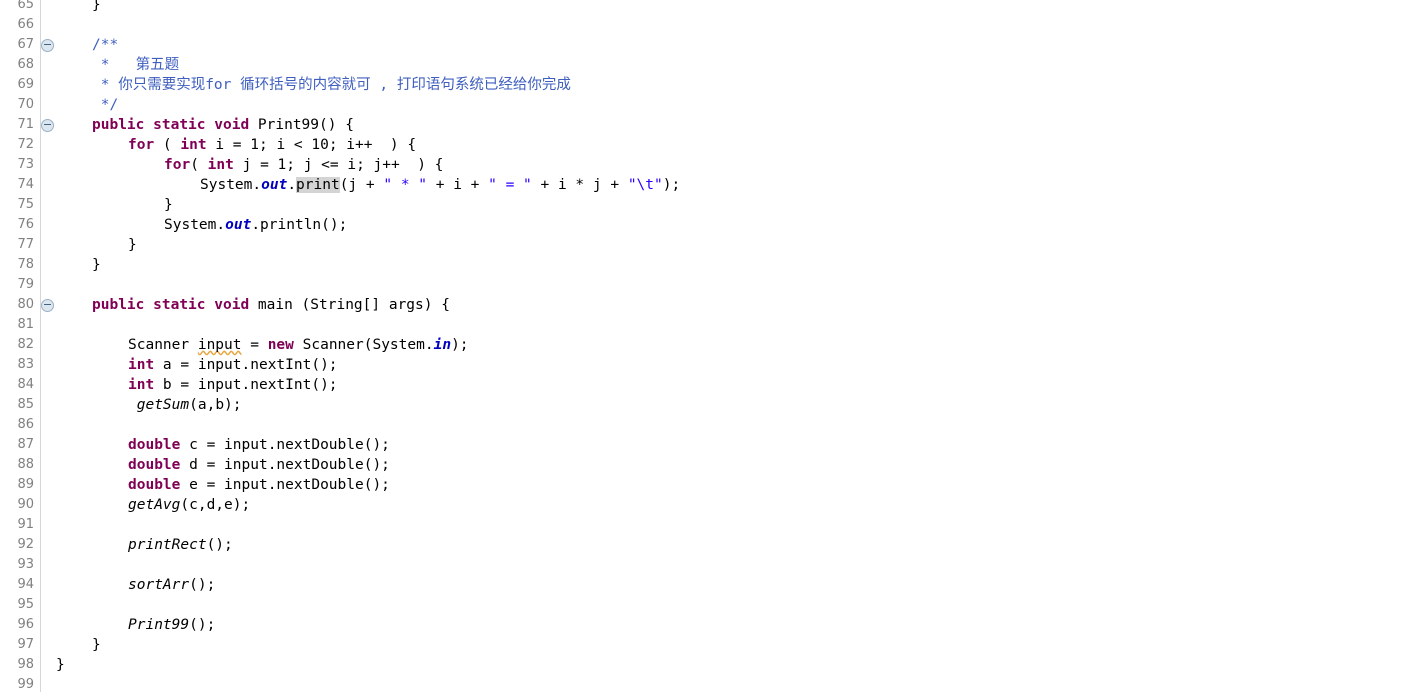 The image size is (1415, 692). Describe the element at coordinates (272, 145) in the screenshot. I see `code-line: for ( int i = 1; i < 10; i++ ) {` at that location.